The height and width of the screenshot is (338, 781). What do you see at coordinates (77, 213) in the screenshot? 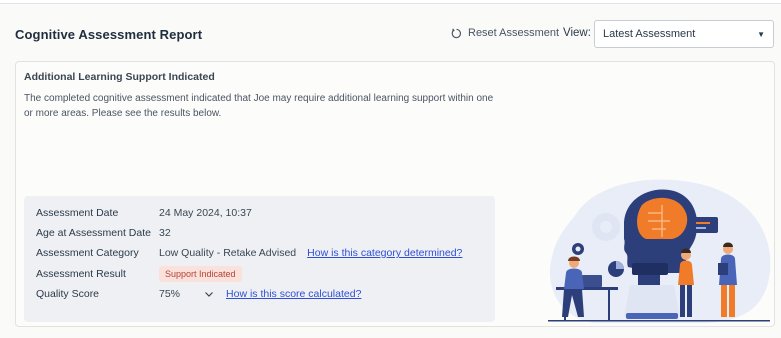
I see `assessment-date-label: Assessment Date` at bounding box center [77, 213].